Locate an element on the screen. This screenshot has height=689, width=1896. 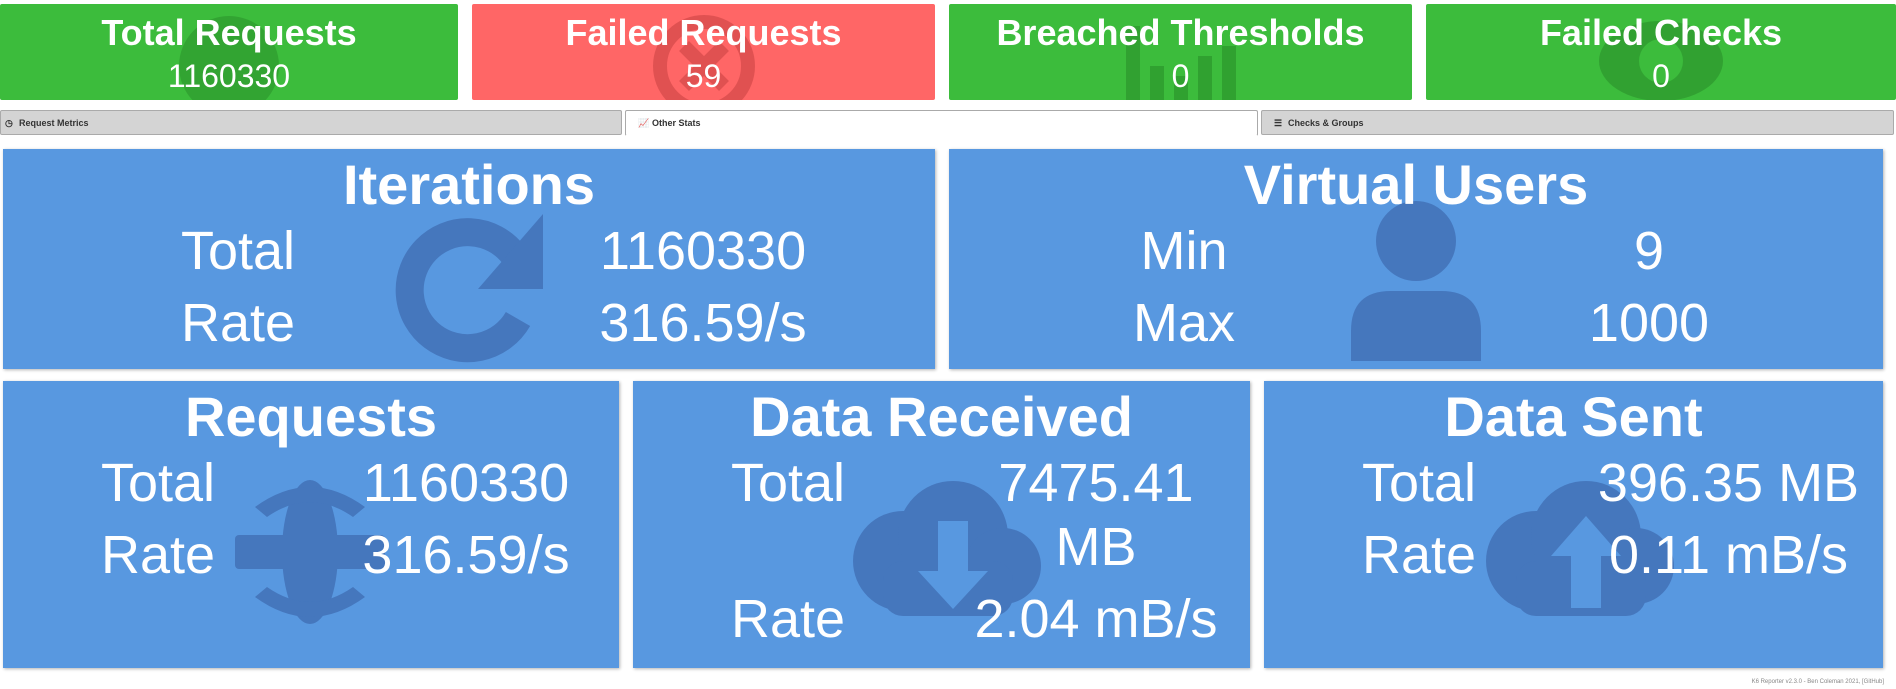
total-requests-title: Total Requests is located at coordinates (229, 32).